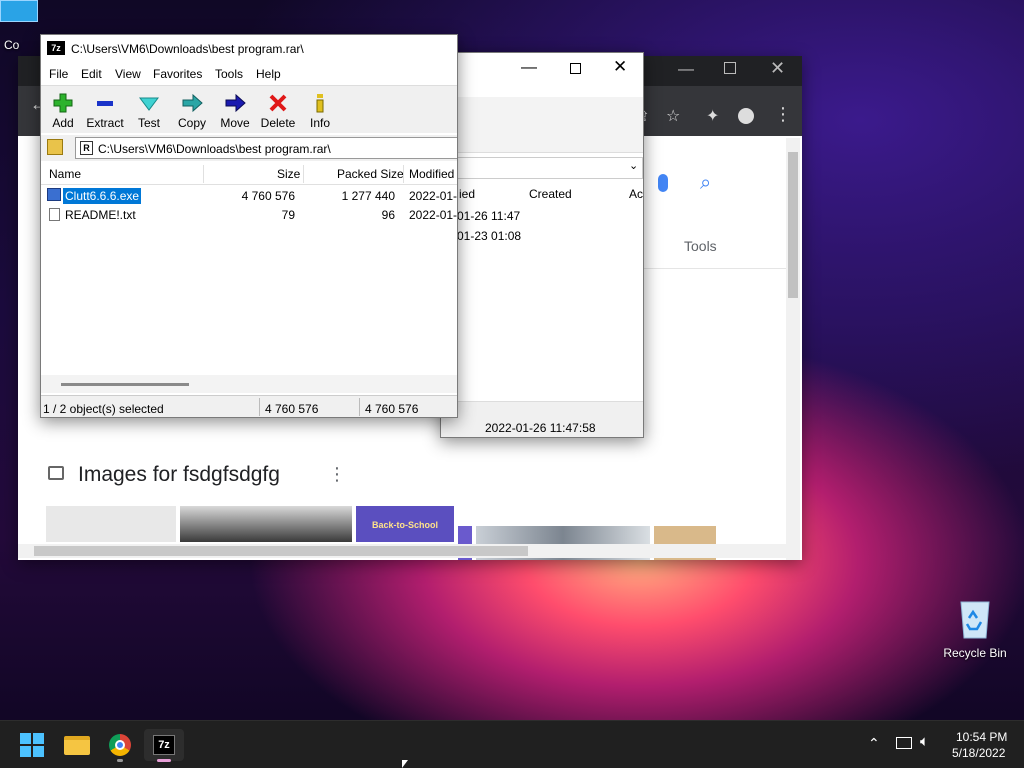 The height and width of the screenshot is (768, 1024). Describe the element at coordinates (149, 104) in the screenshot. I see `checkmark-icon` at that location.